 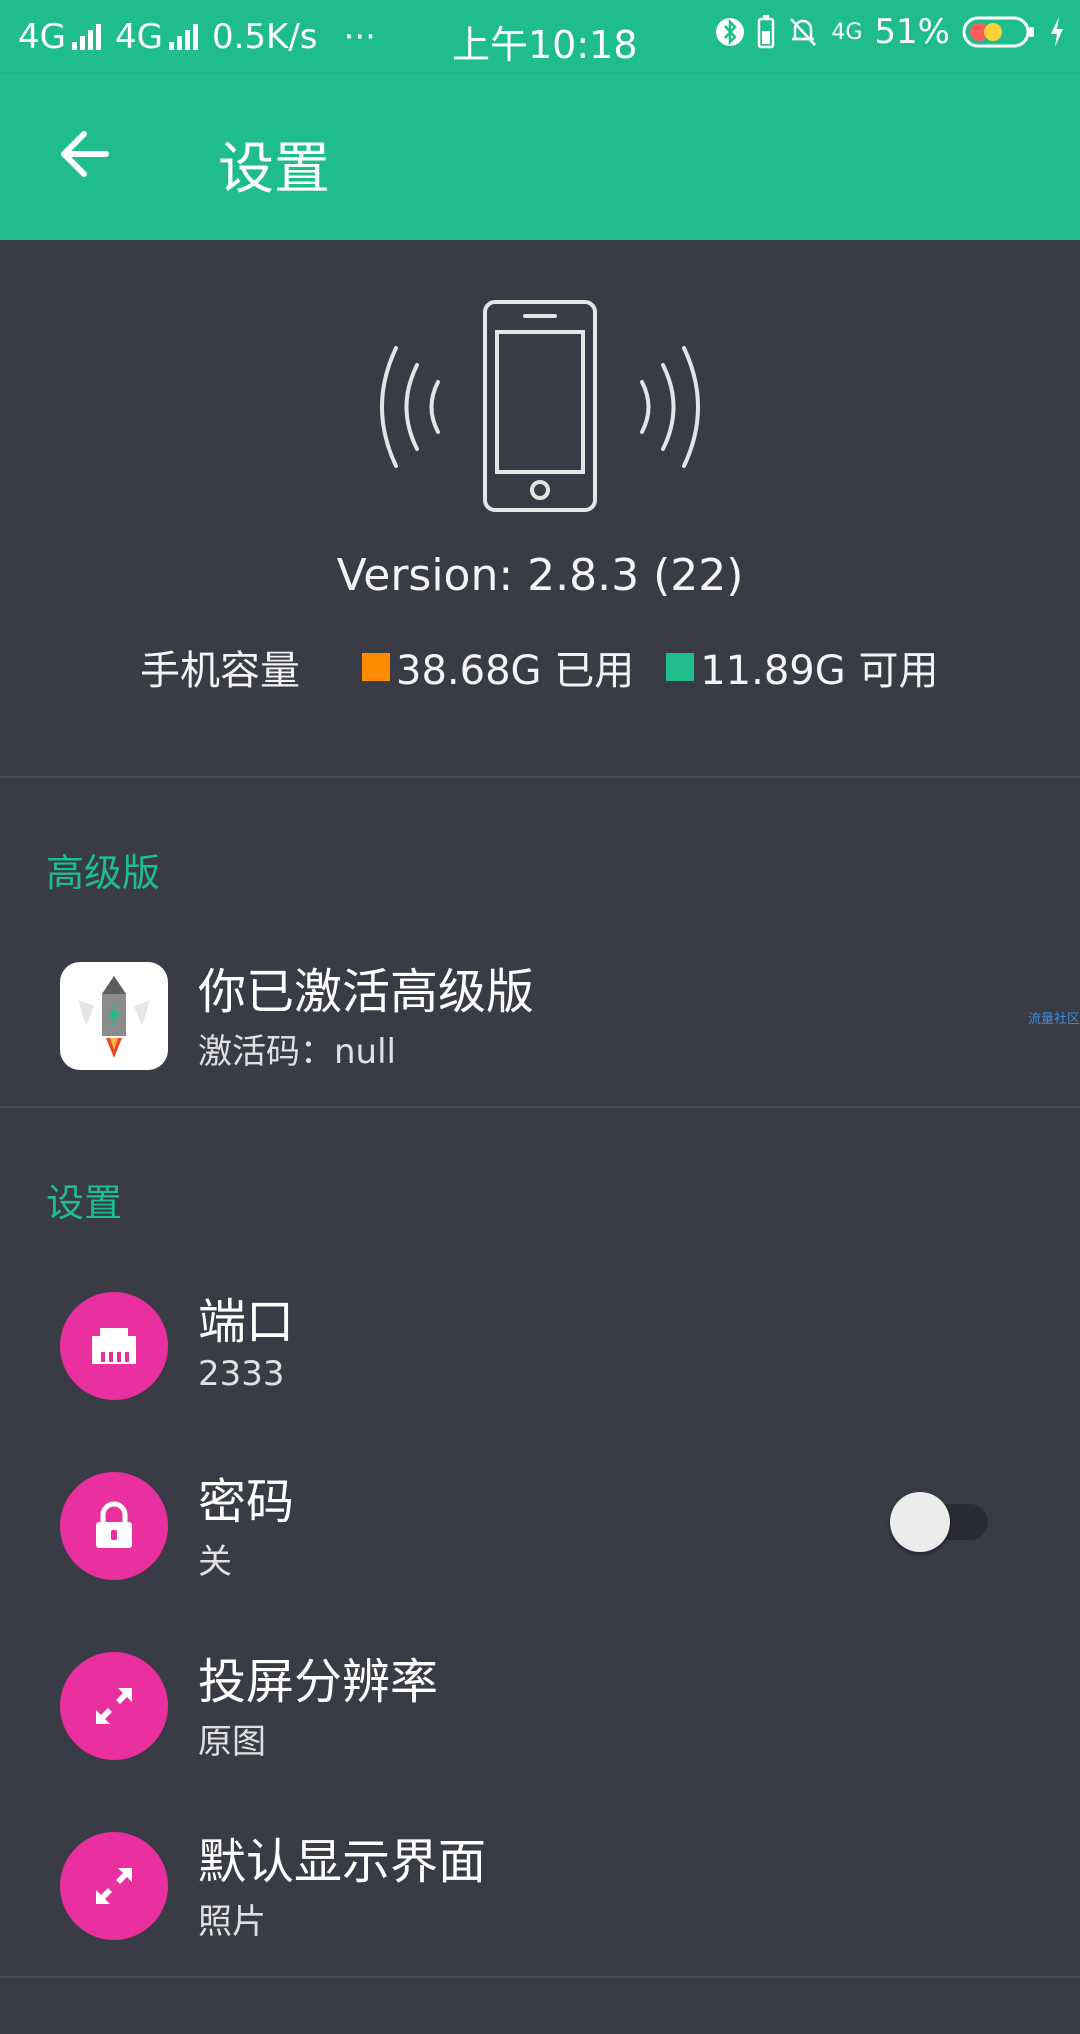 What do you see at coordinates (359, 37) in the screenshot?
I see `more-dots: ···` at bounding box center [359, 37].